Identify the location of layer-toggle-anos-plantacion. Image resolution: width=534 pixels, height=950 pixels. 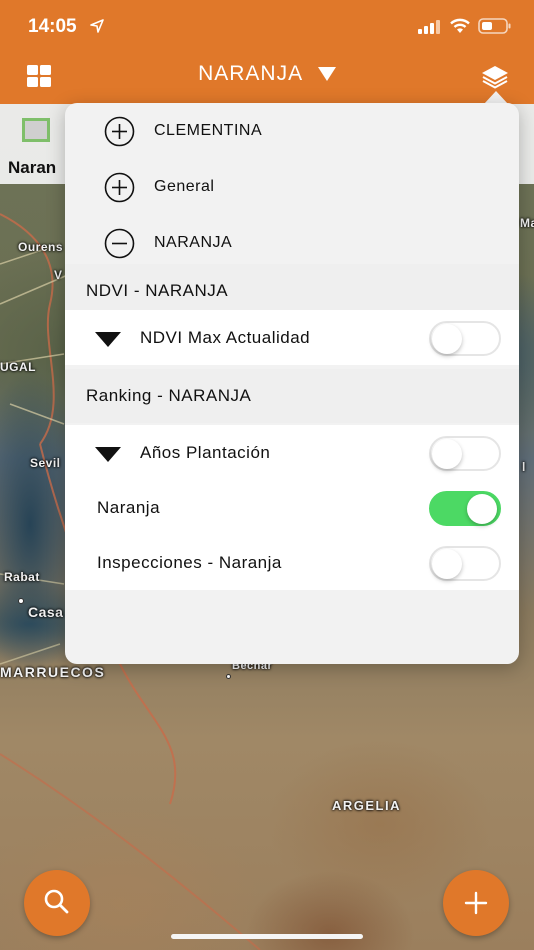
(465, 453).